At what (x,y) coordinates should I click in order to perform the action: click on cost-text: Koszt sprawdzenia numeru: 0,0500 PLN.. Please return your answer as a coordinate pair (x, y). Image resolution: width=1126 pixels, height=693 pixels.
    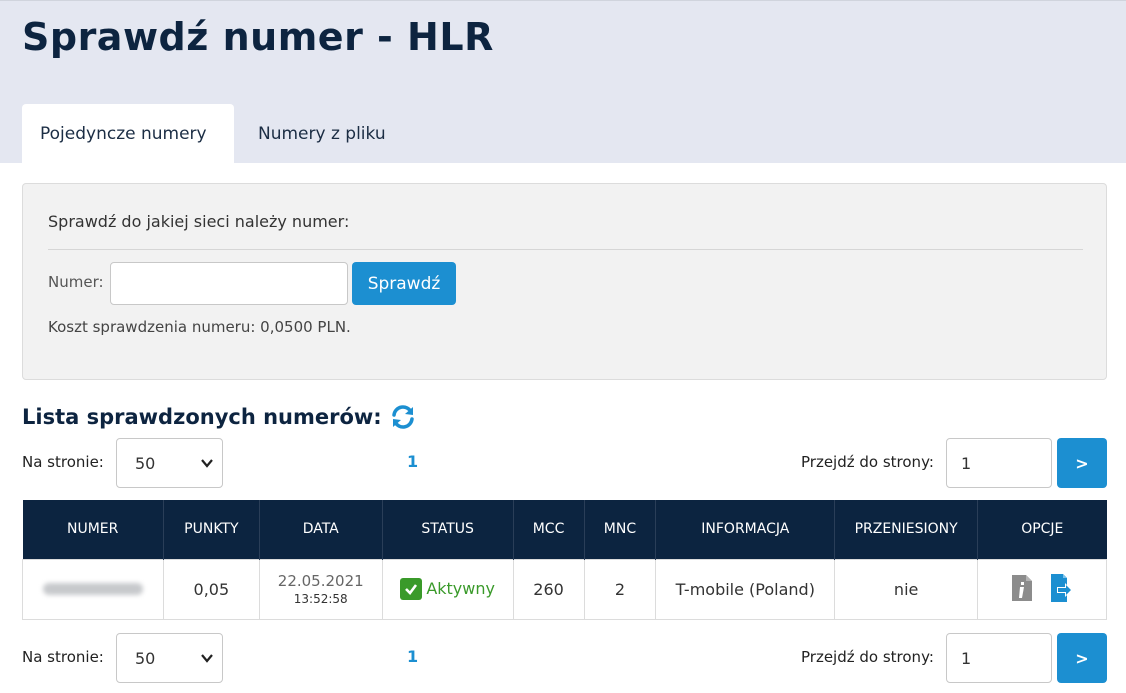
    Looking at the image, I should click on (199, 327).